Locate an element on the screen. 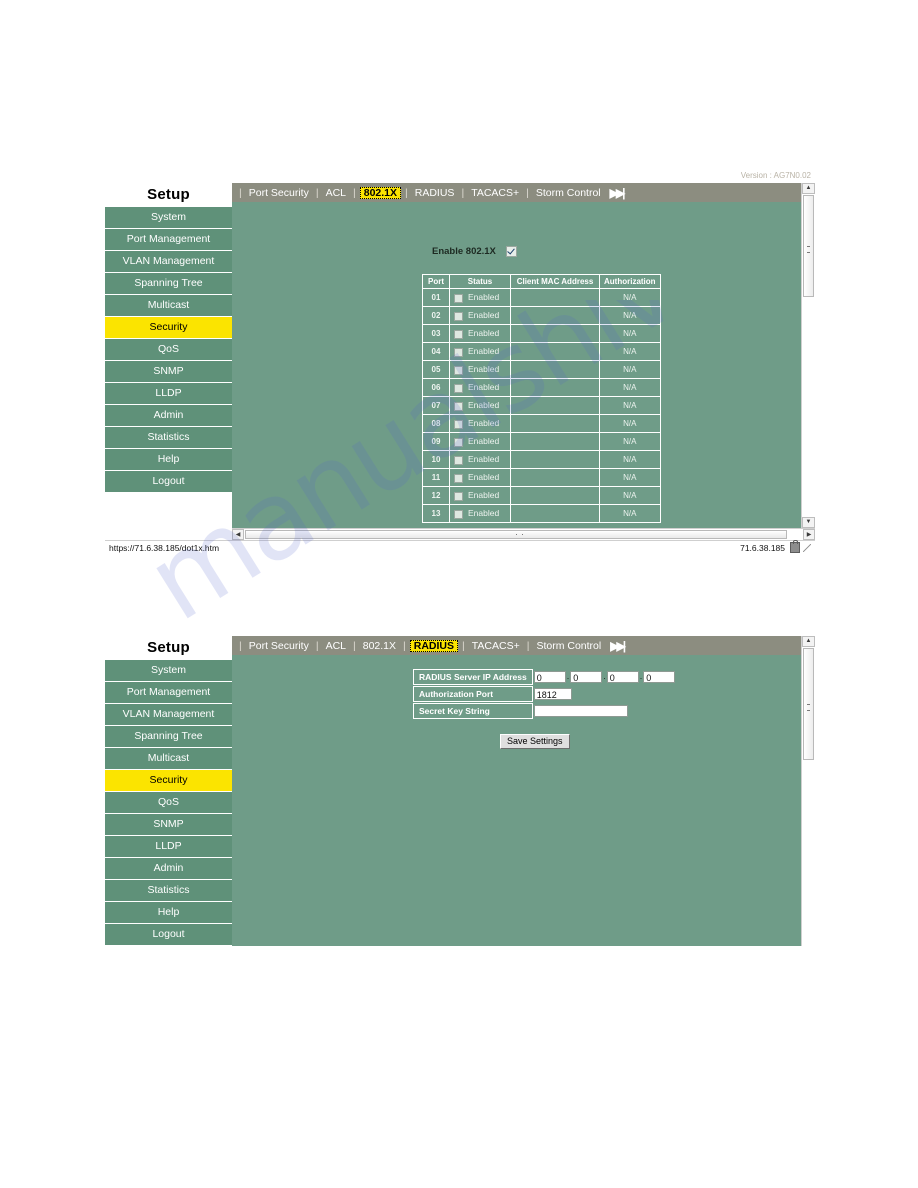 This screenshot has width=918, height=1188. scroll-left-arrow-icon: ◀ is located at coordinates (238, 534).